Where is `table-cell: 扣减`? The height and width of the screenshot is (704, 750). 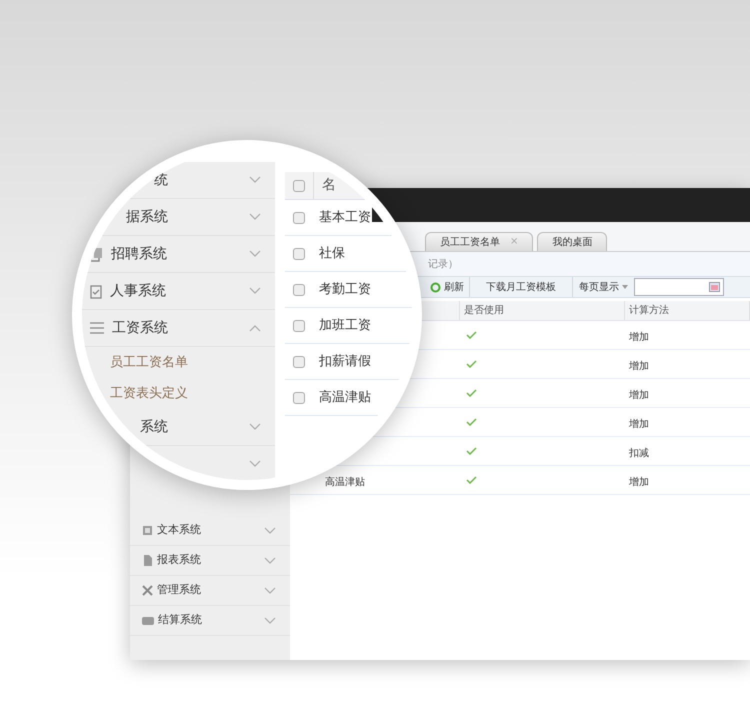 table-cell: 扣减 is located at coordinates (639, 453).